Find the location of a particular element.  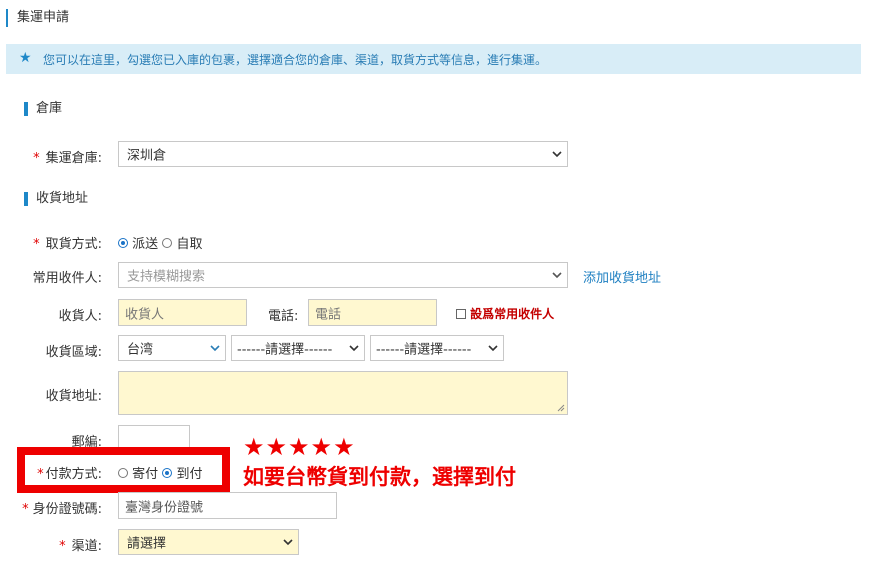

pickup-option-label: 派送 is located at coordinates (145, 244).